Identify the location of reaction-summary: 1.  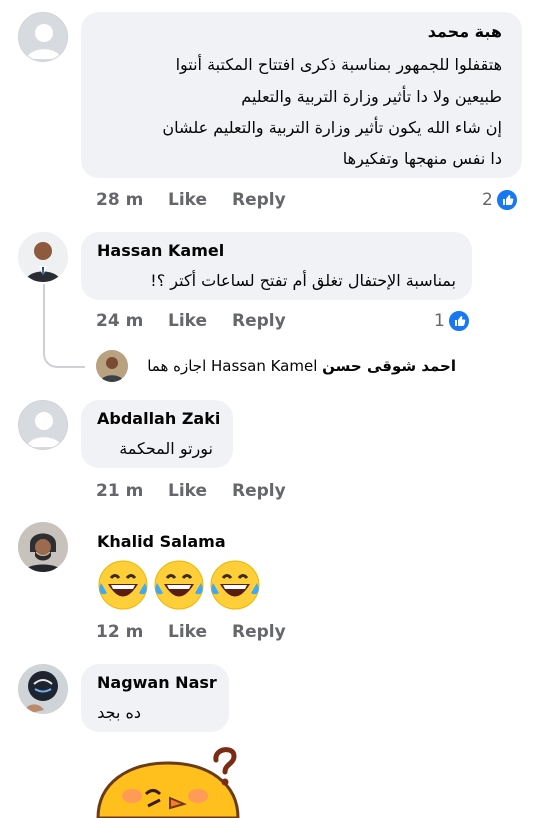
(452, 321).